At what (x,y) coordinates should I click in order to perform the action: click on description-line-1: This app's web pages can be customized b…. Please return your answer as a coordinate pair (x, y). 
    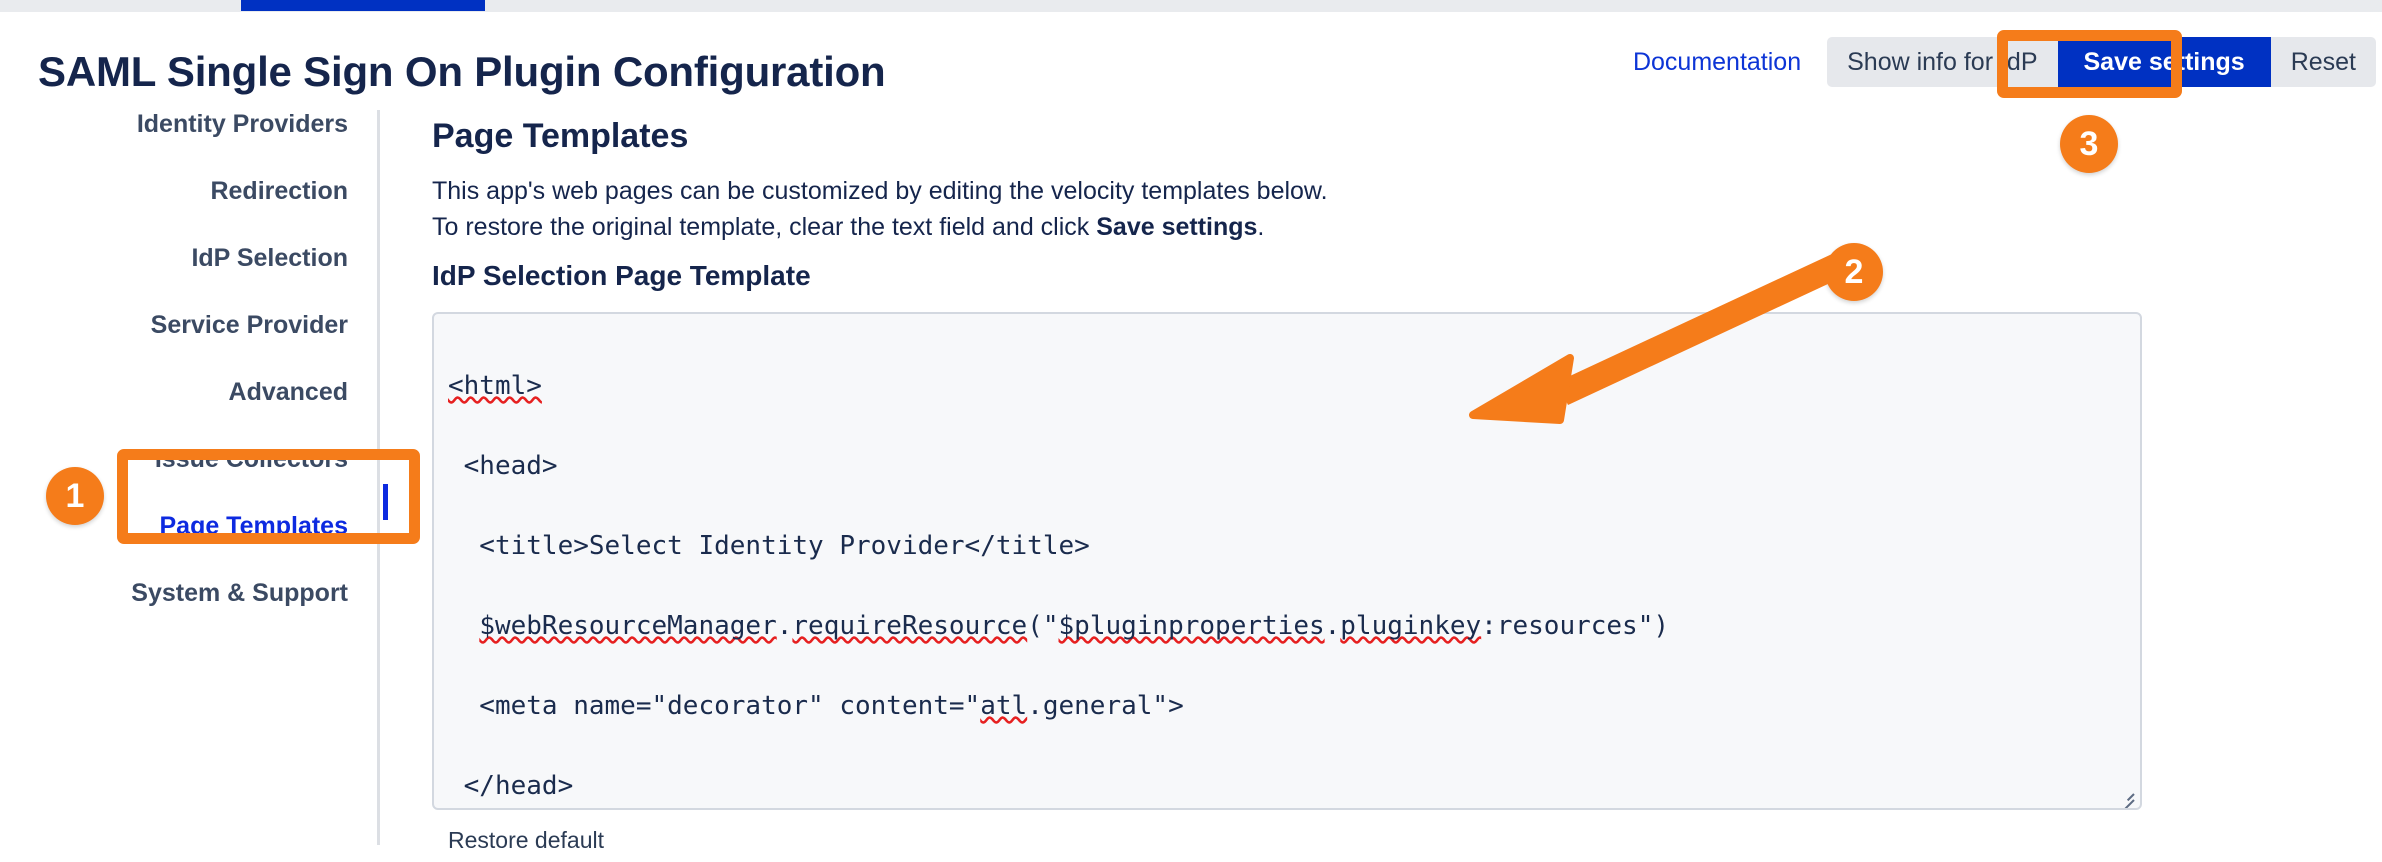
    Looking at the image, I should click on (880, 191).